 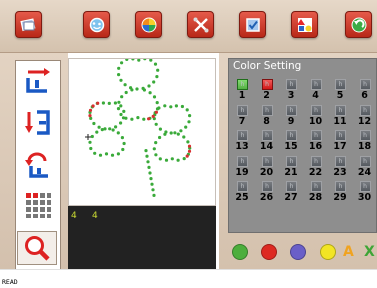 What do you see at coordinates (340, 168) in the screenshot?
I see `color-slot: h 23` at bounding box center [340, 168].